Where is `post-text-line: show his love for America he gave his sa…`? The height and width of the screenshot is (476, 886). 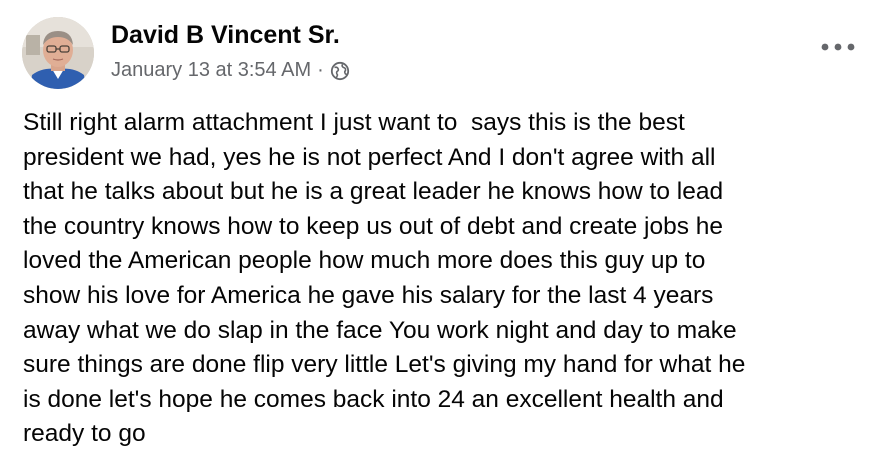 post-text-line: show his love for America he gave his sa… is located at coordinates (368, 295).